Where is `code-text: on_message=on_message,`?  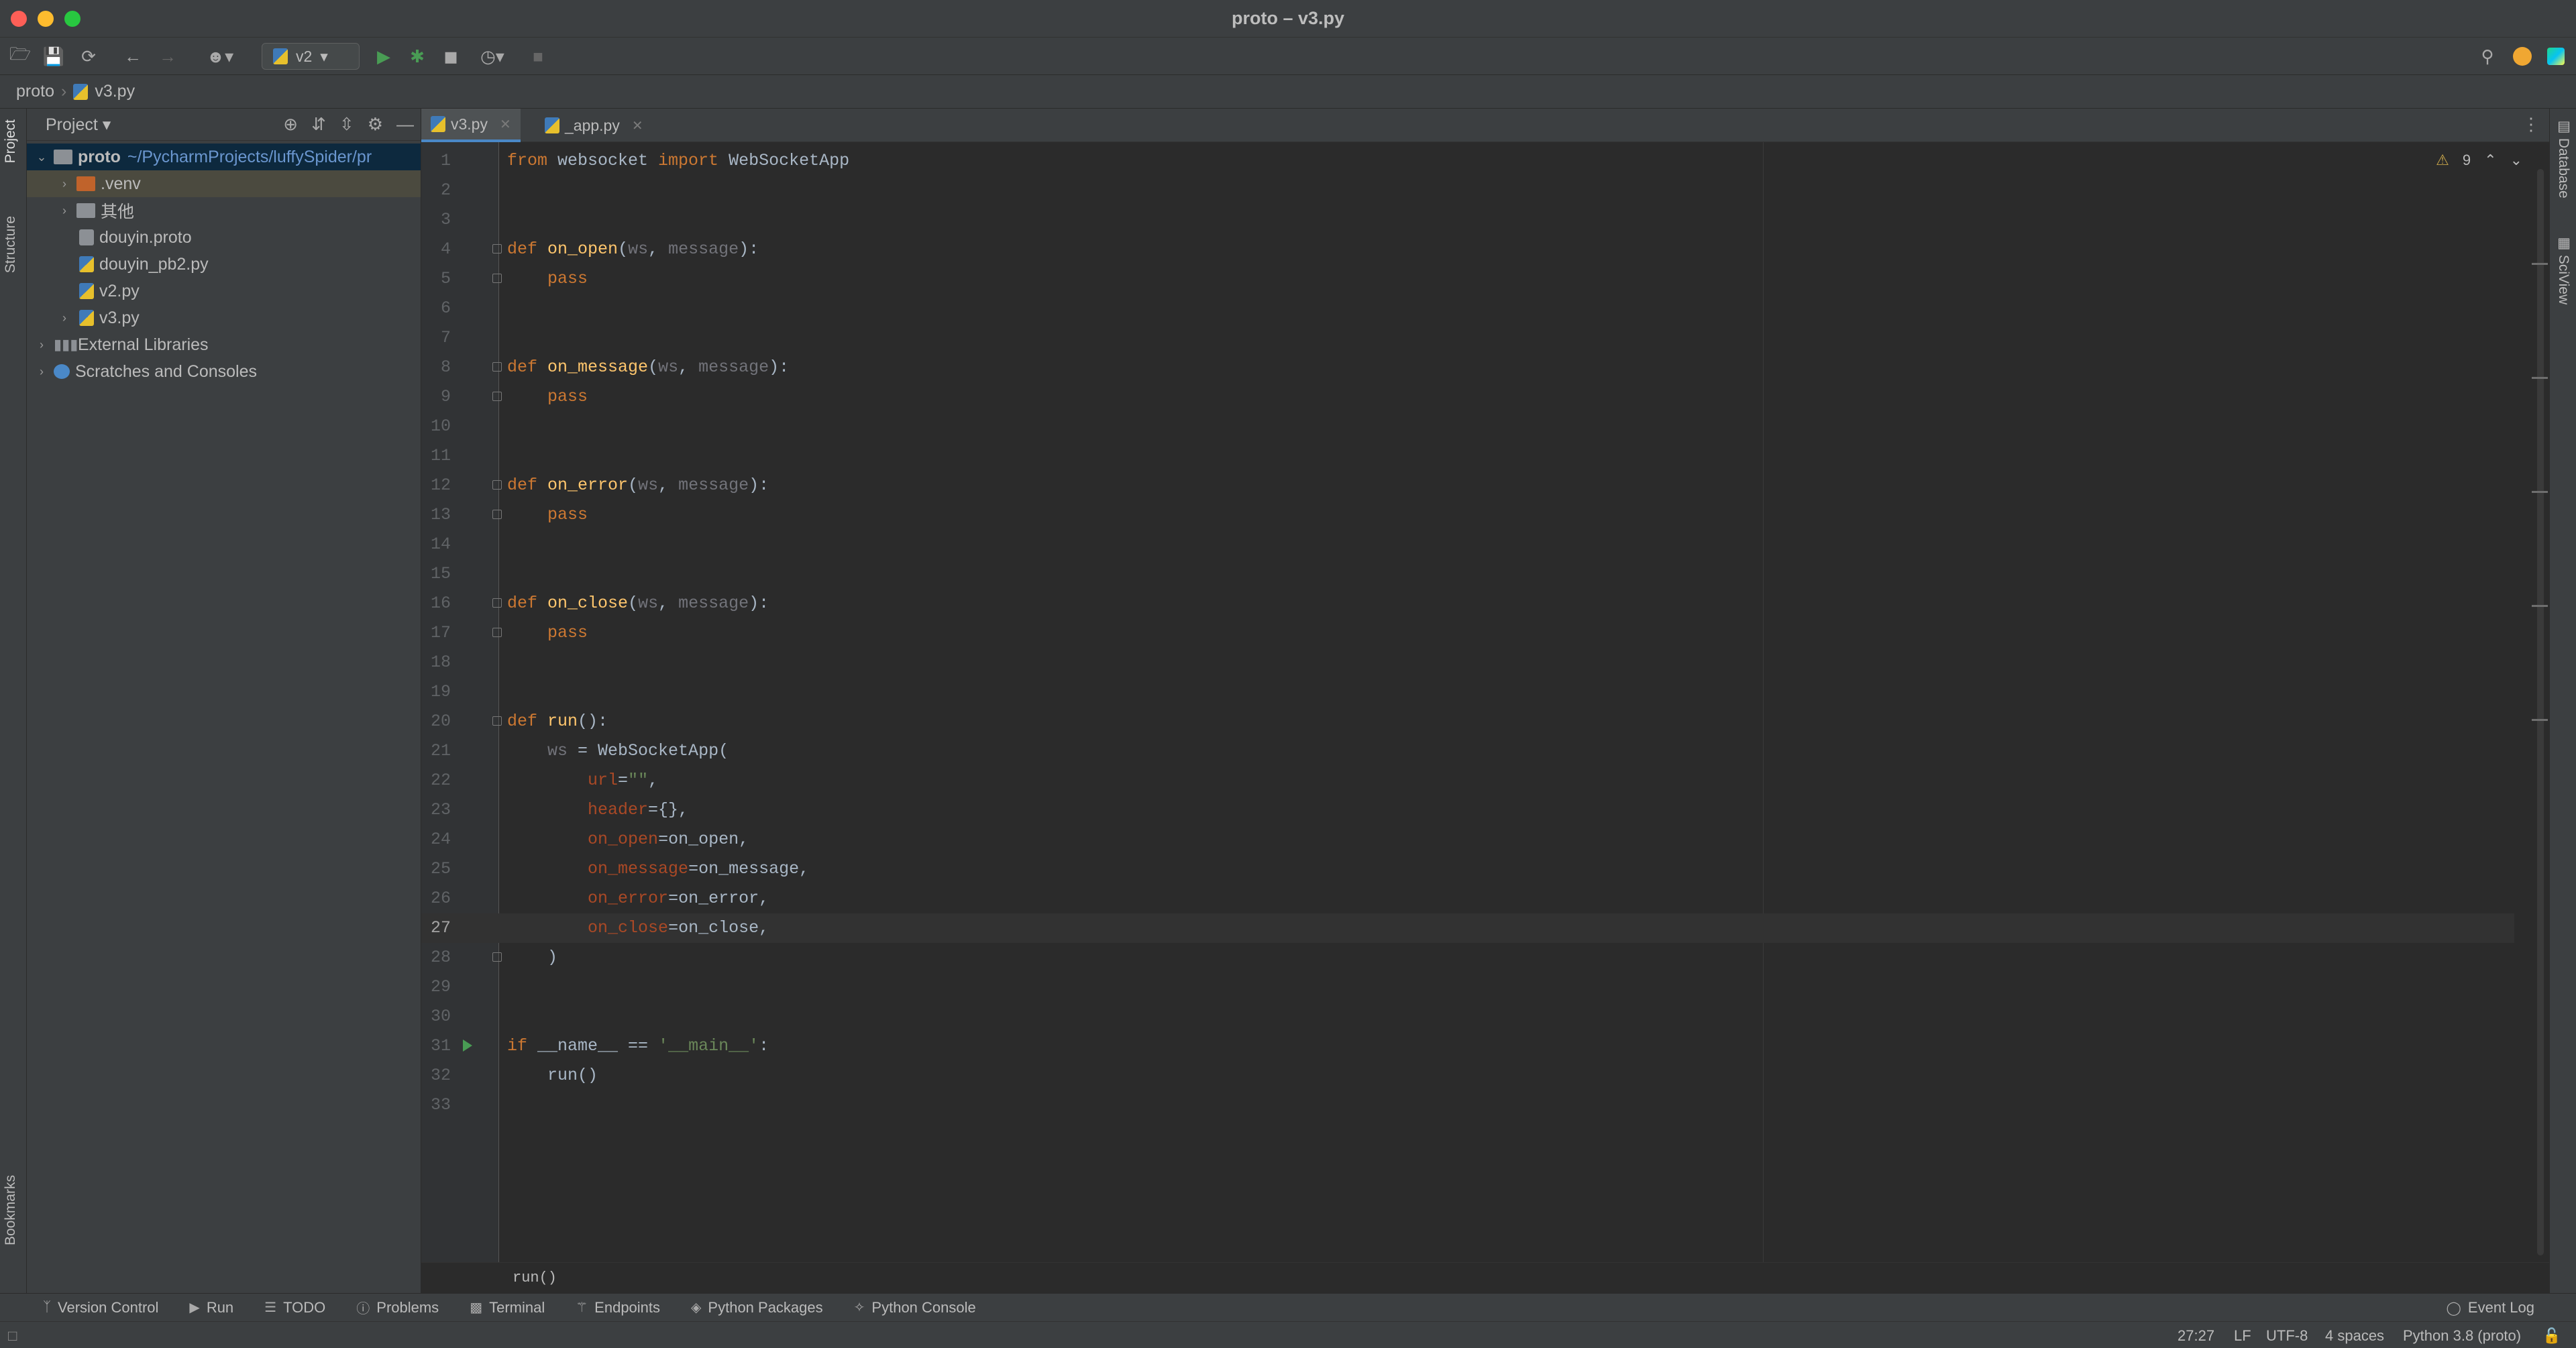
code-text: on_message=on_message, is located at coordinates (658, 869).